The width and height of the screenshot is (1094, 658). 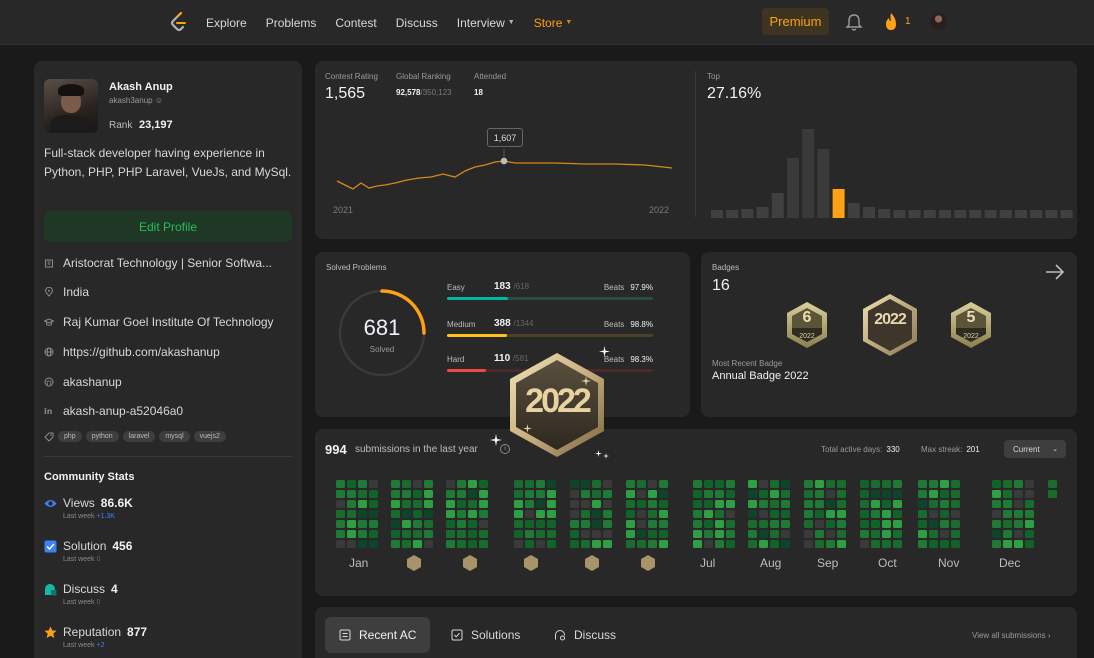 I want to click on tab-discuss: Discuss, so click(x=585, y=635).